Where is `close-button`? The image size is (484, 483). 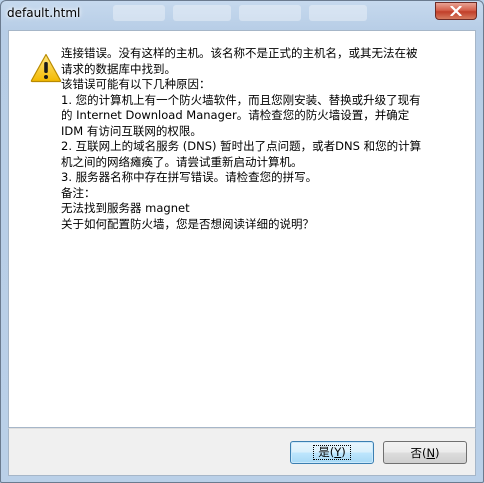 close-button is located at coordinates (456, 11).